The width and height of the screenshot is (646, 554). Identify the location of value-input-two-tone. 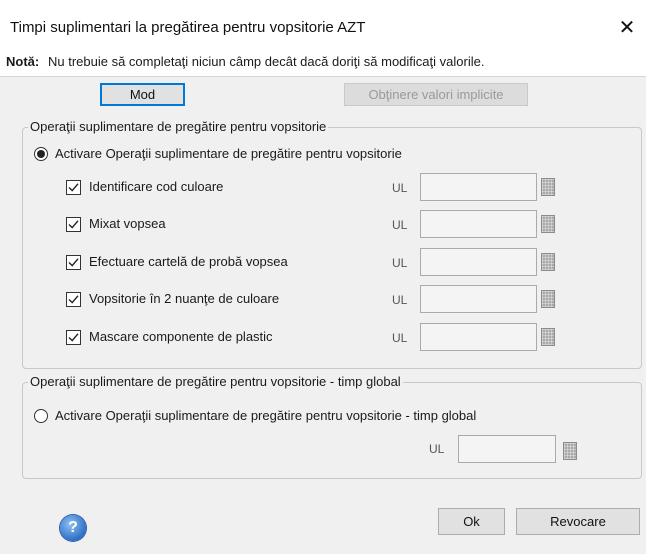
(478, 299).